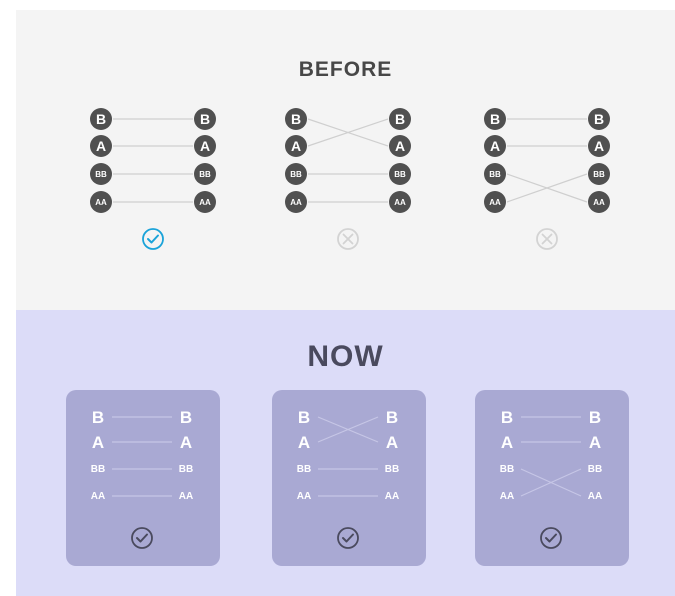 This screenshot has height=596, width=675. I want to click on before-diagram-1-left-label-a: A, so click(101, 146).